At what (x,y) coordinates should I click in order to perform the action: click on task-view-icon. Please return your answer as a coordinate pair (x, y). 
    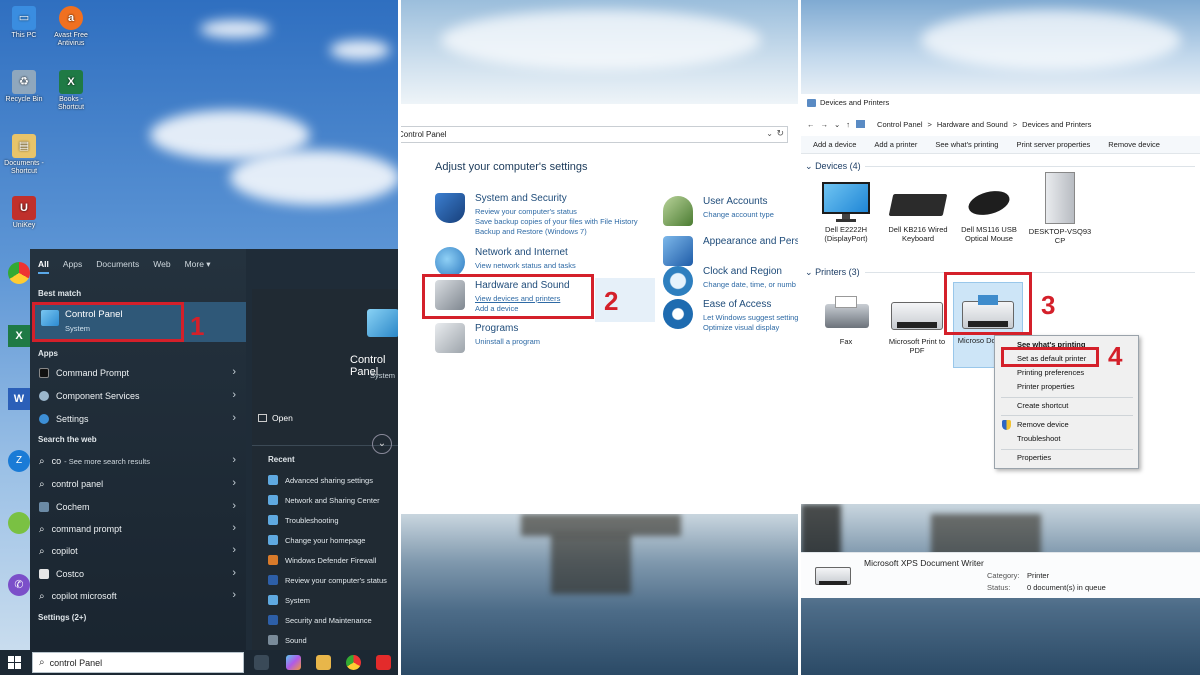
    Looking at the image, I should click on (261, 662).